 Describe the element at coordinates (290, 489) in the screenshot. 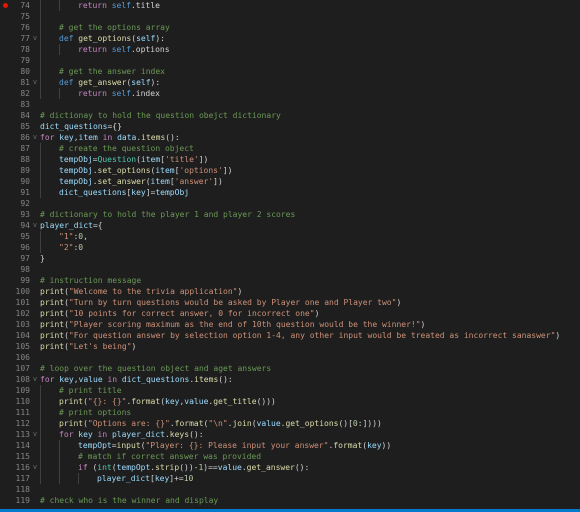

I see `code-line: 118` at that location.